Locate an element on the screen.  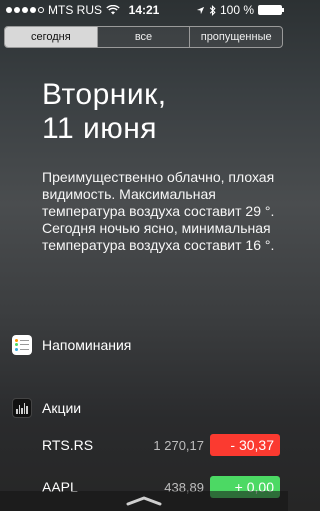
tab-missed: пропущенные is located at coordinates (236, 37).